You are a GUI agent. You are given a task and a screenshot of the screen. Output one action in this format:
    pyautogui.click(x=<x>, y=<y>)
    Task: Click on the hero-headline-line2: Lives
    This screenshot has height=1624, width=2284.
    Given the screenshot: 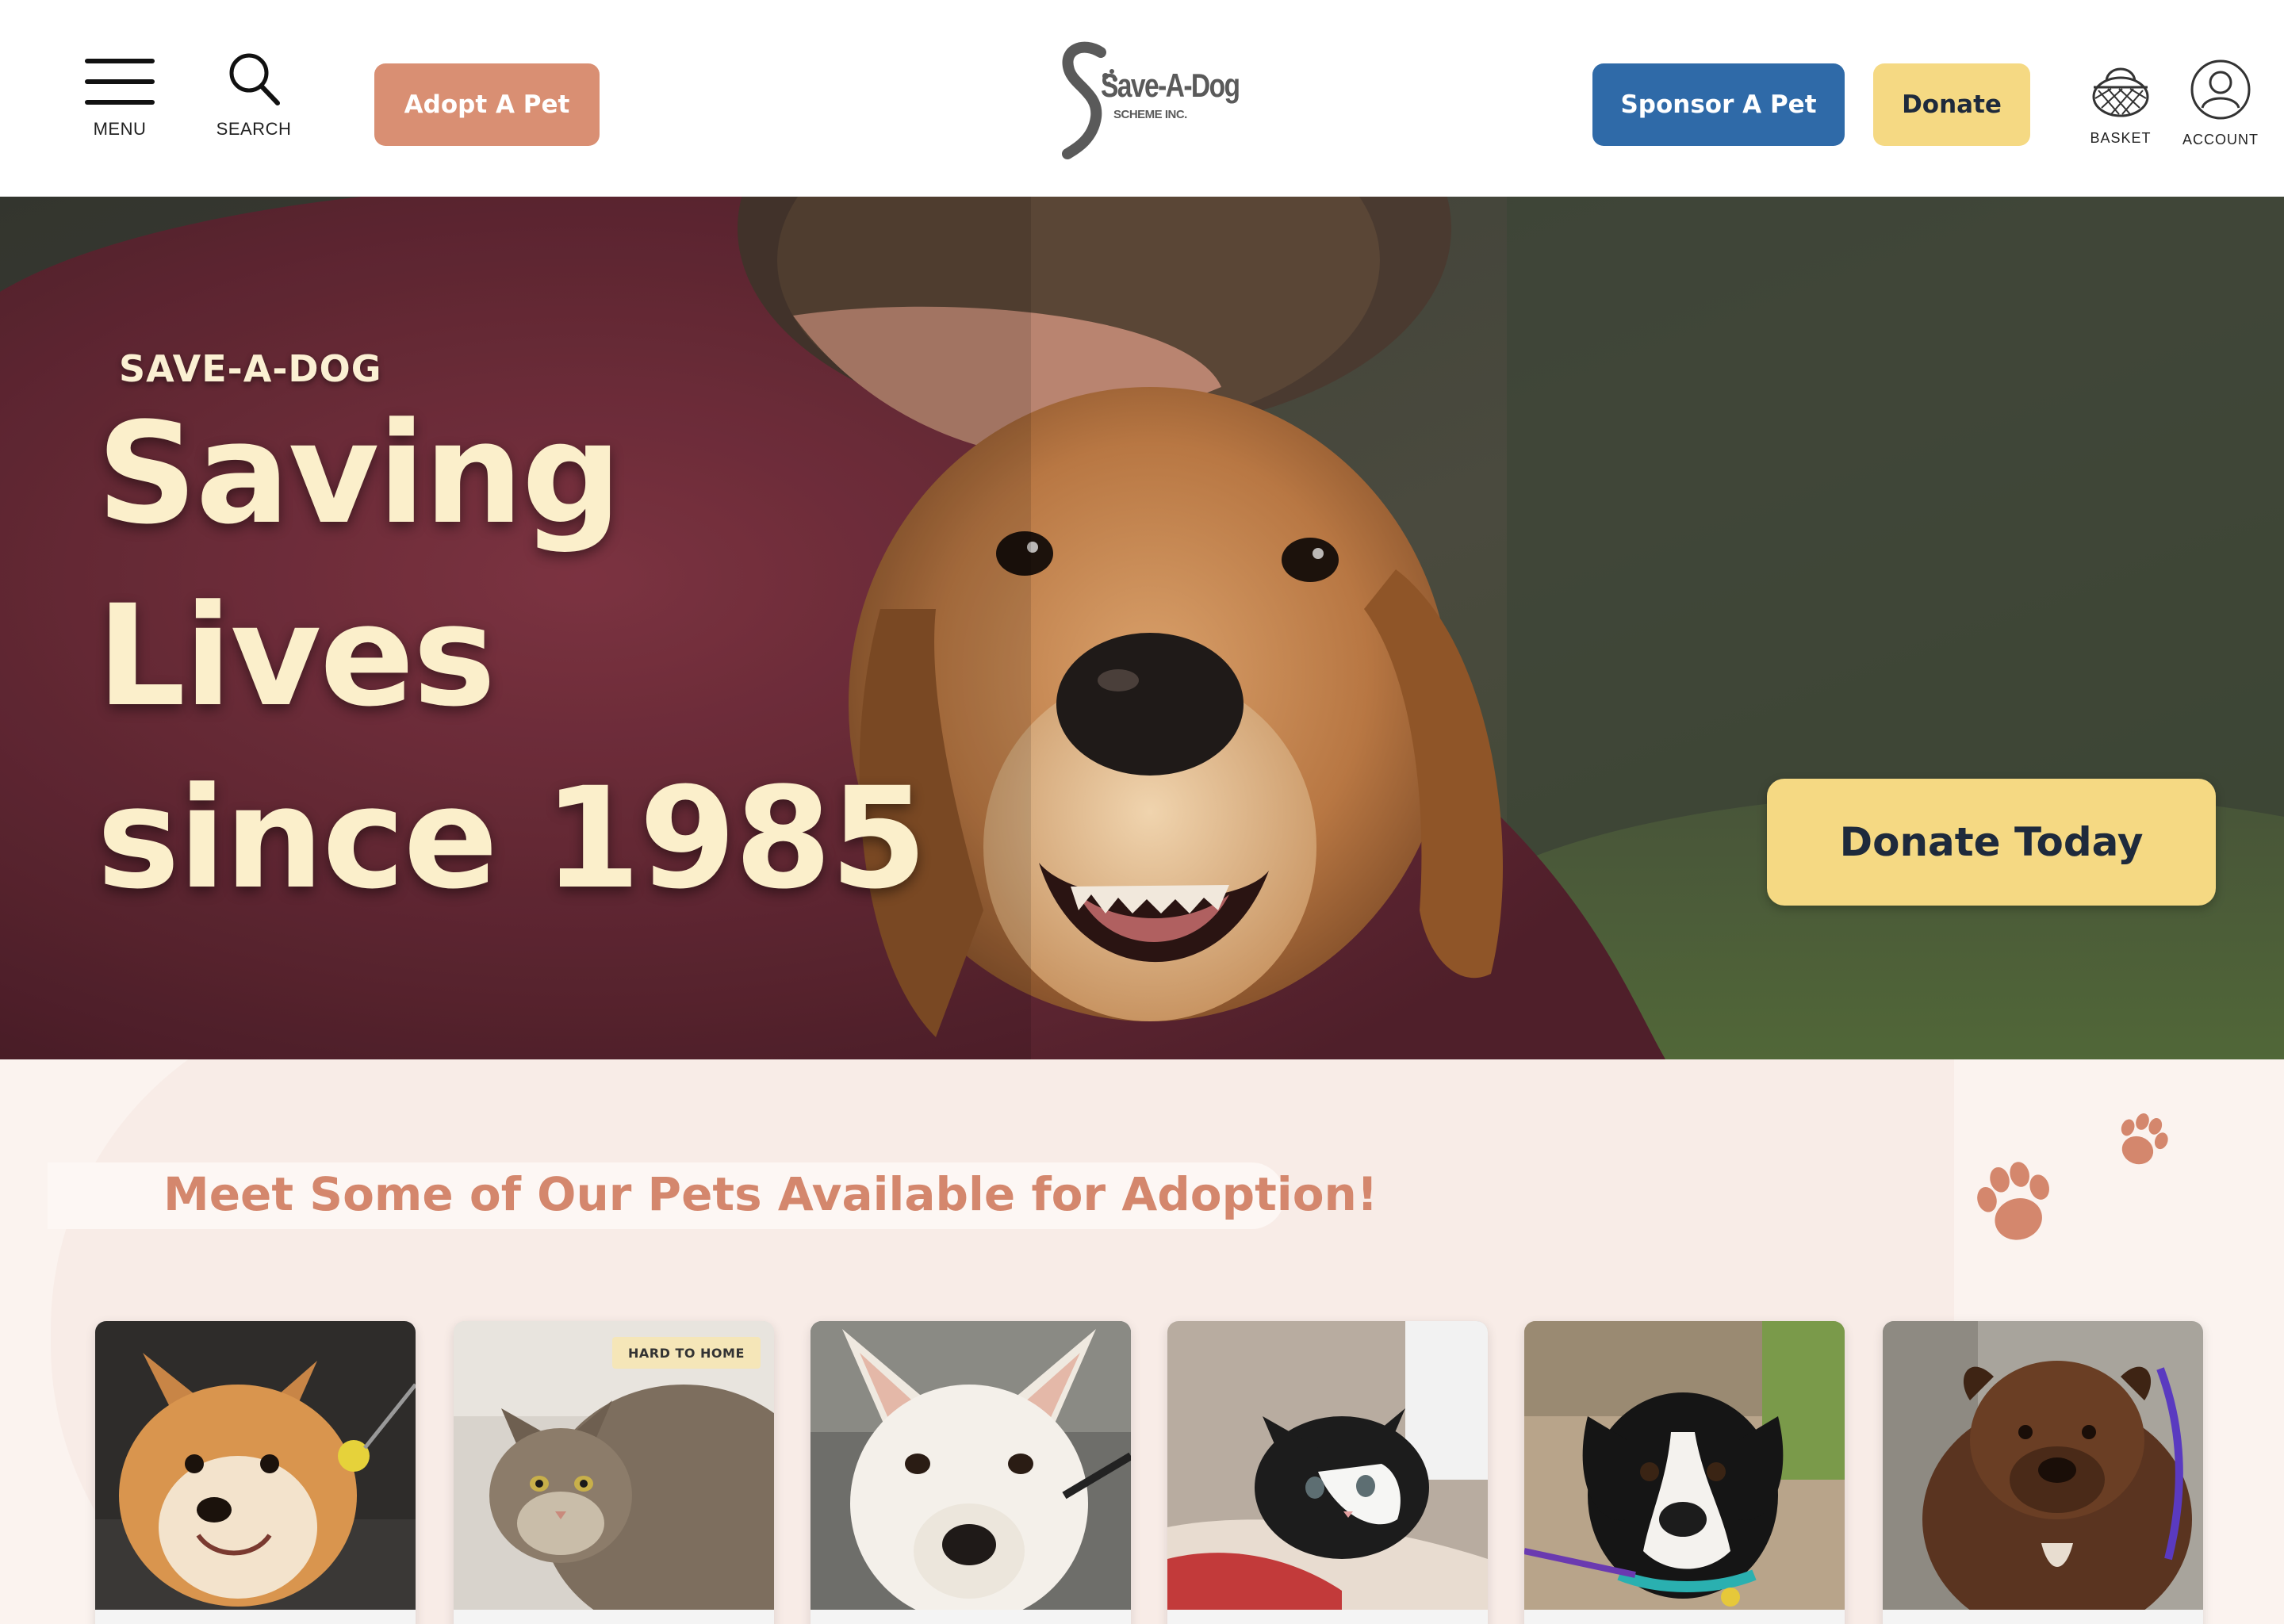 What is the action you would take?
    pyautogui.click(x=296, y=656)
    